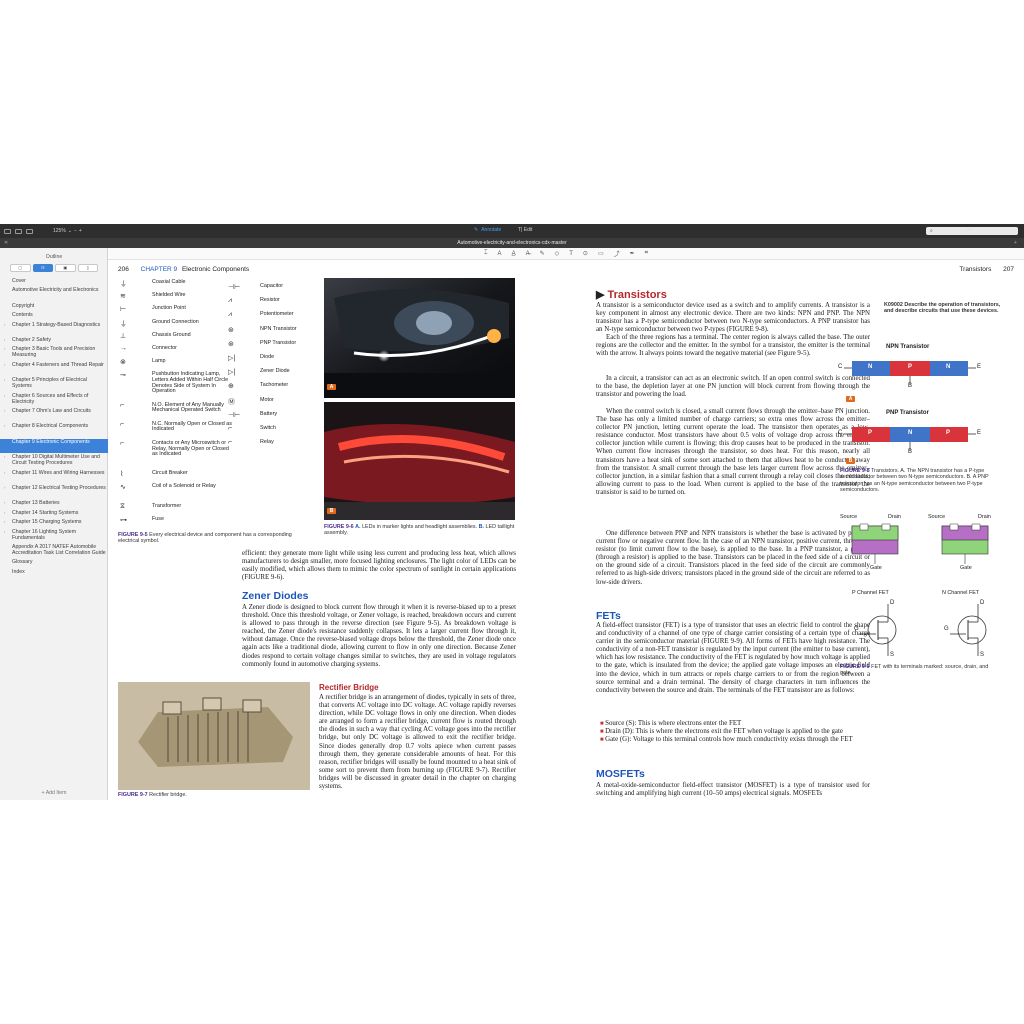  Describe the element at coordinates (54, 341) in the screenshot. I see `outline-item: › Chapter 2 Safety` at that location.